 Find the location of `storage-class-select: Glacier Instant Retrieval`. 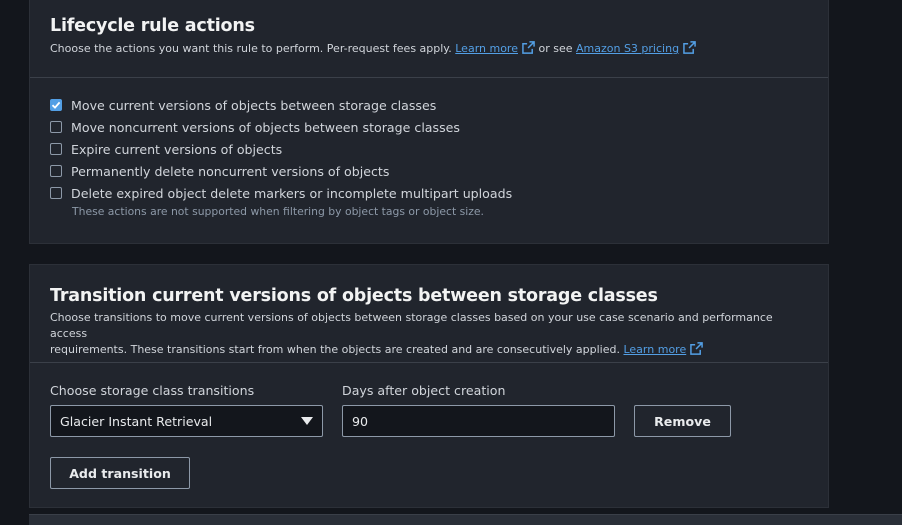

storage-class-select: Glacier Instant Retrieval is located at coordinates (186, 421).